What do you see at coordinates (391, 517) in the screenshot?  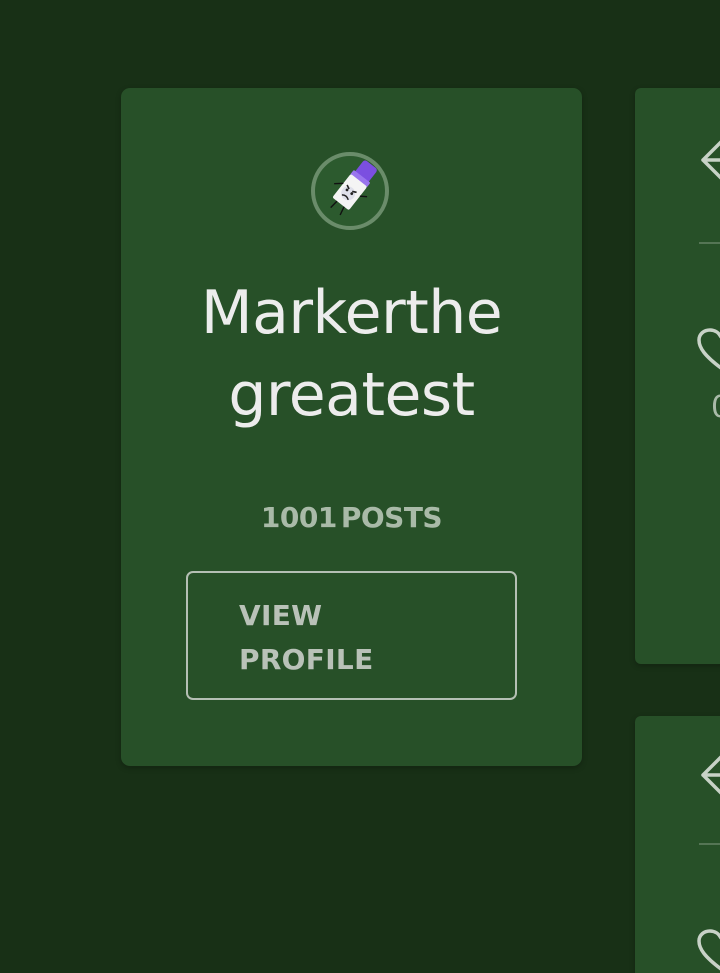 I see `post-count-label: POSTS` at bounding box center [391, 517].